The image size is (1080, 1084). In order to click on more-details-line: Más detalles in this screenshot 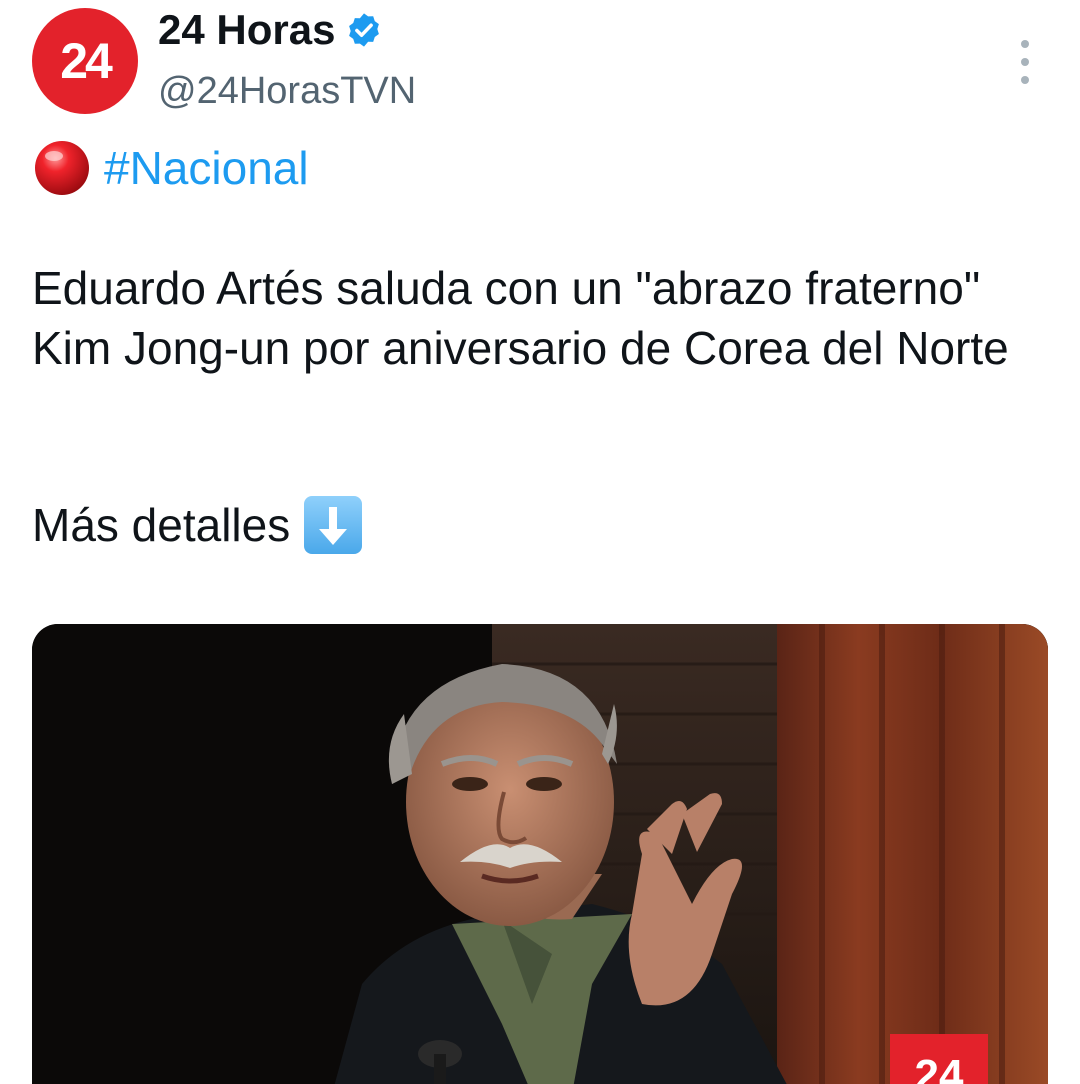, I will do `click(197, 525)`.